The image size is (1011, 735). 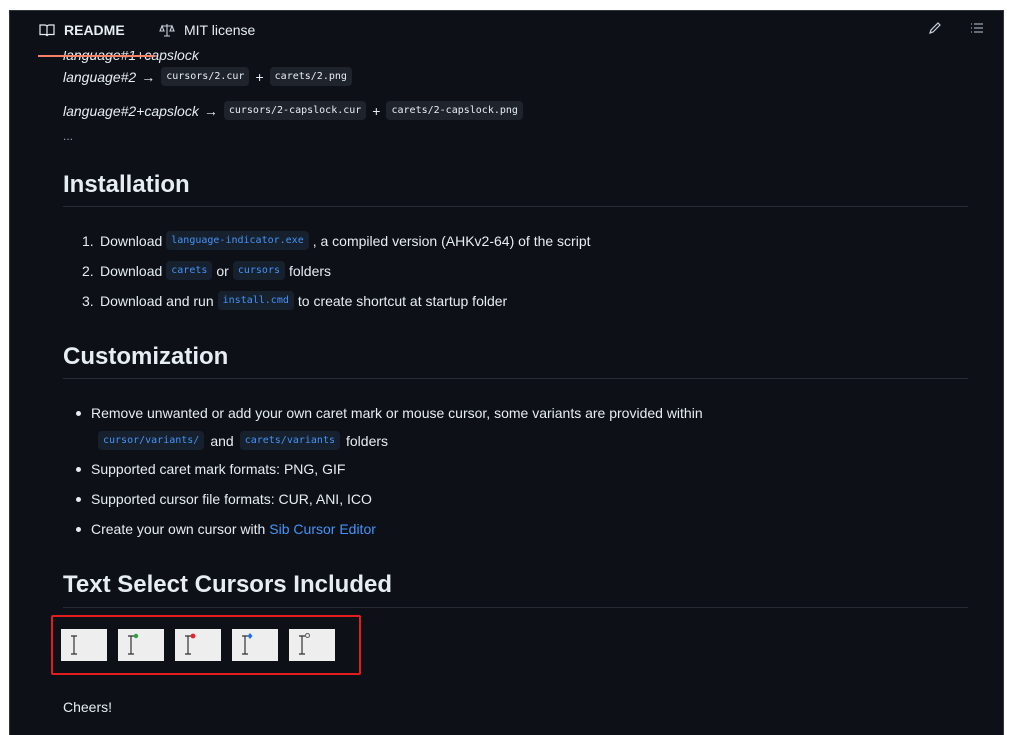 I want to click on customization-heading: Customization, so click(x=146, y=356).